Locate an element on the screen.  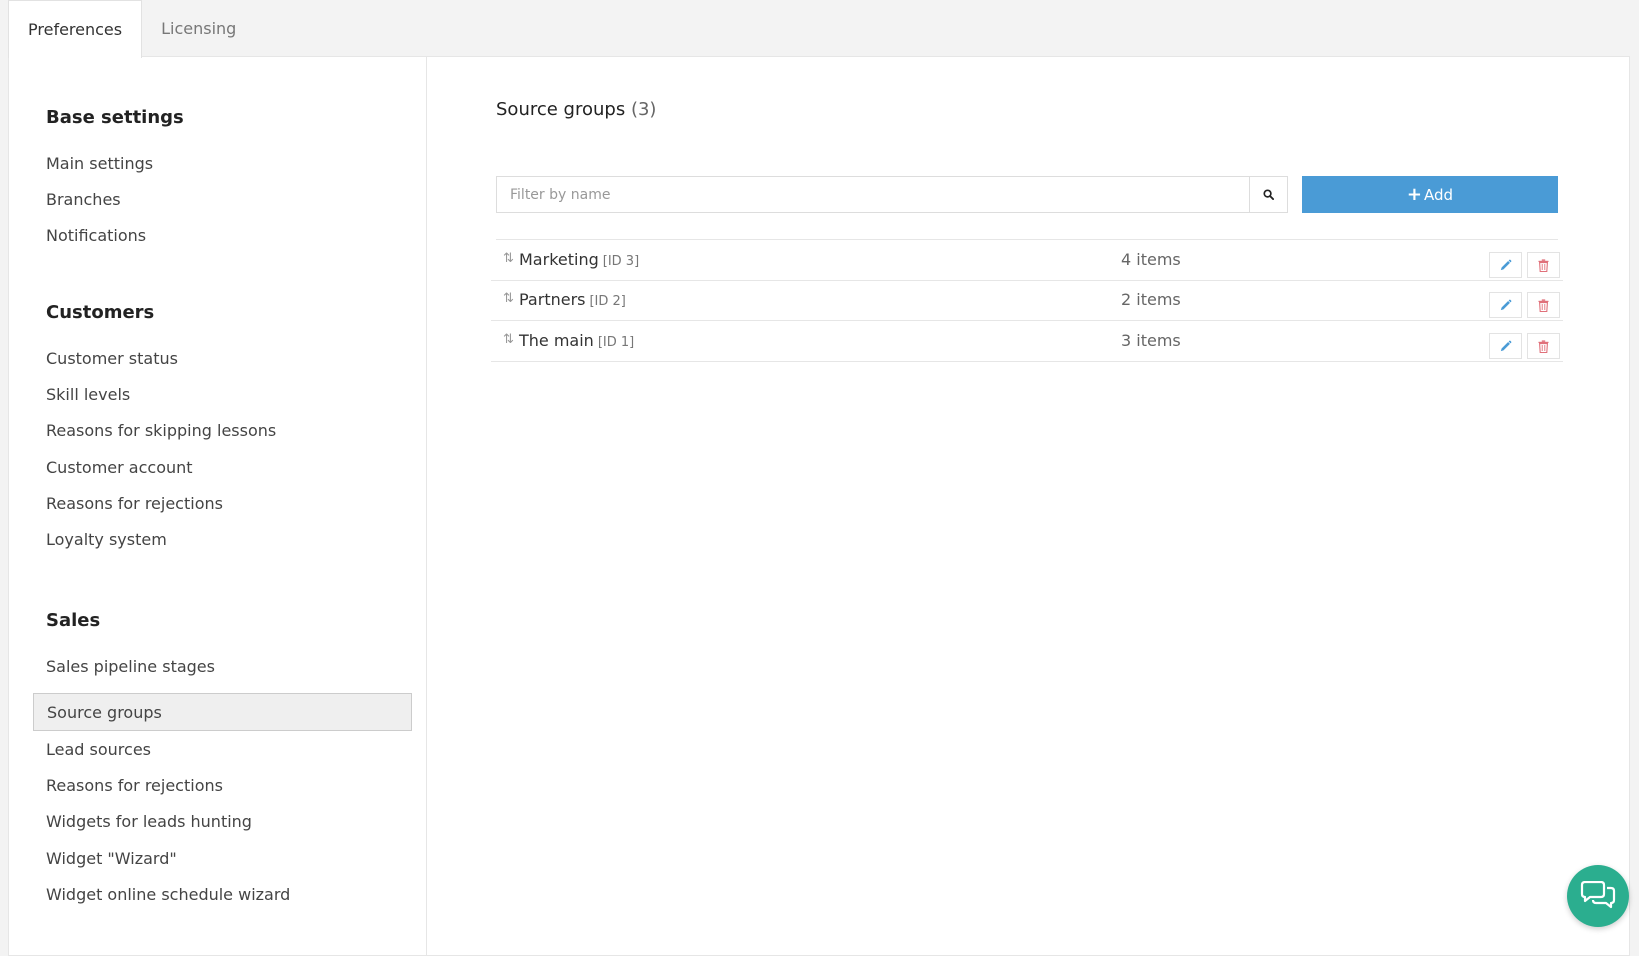
row-items-count: 3 items is located at coordinates (1151, 340).